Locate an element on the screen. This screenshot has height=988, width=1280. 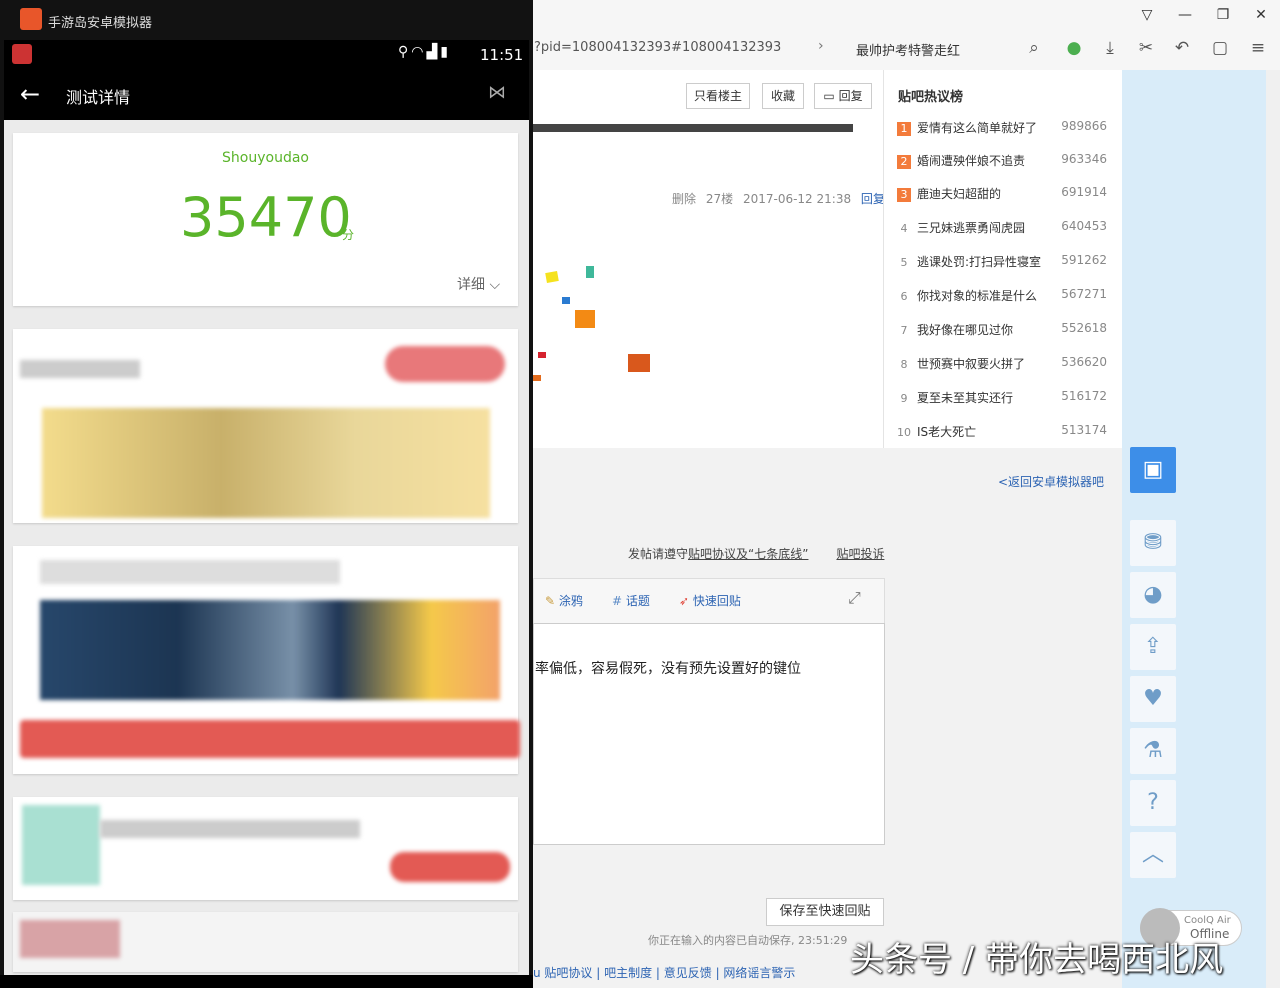
close-button: ✕ is located at coordinates (1261, 15).